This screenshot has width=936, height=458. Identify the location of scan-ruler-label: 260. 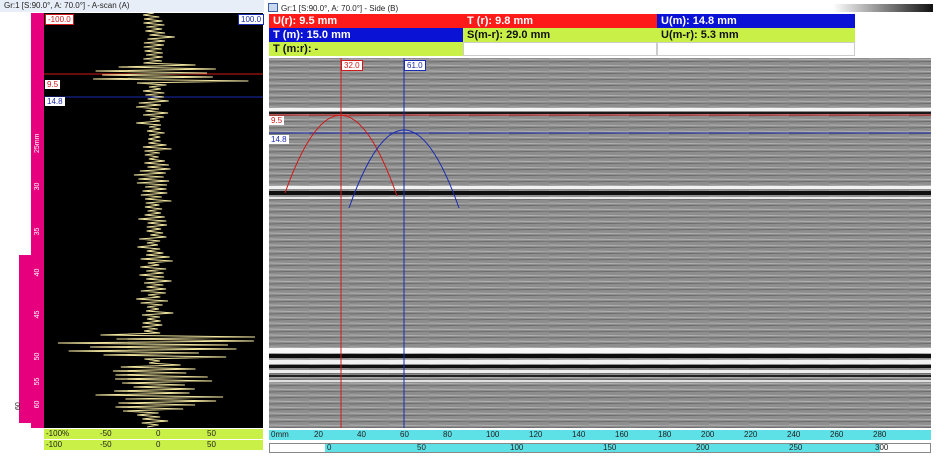
(837, 434).